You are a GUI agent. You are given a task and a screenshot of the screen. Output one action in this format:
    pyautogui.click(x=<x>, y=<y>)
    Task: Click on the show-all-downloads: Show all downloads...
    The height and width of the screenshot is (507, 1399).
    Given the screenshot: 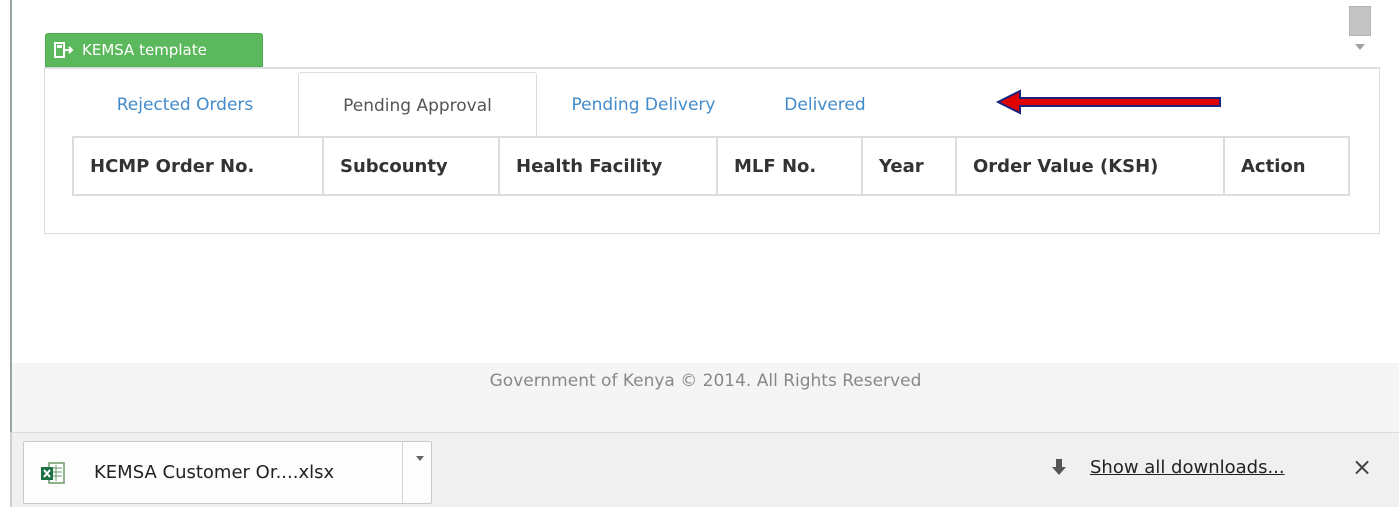 What is the action you would take?
    pyautogui.click(x=1168, y=467)
    